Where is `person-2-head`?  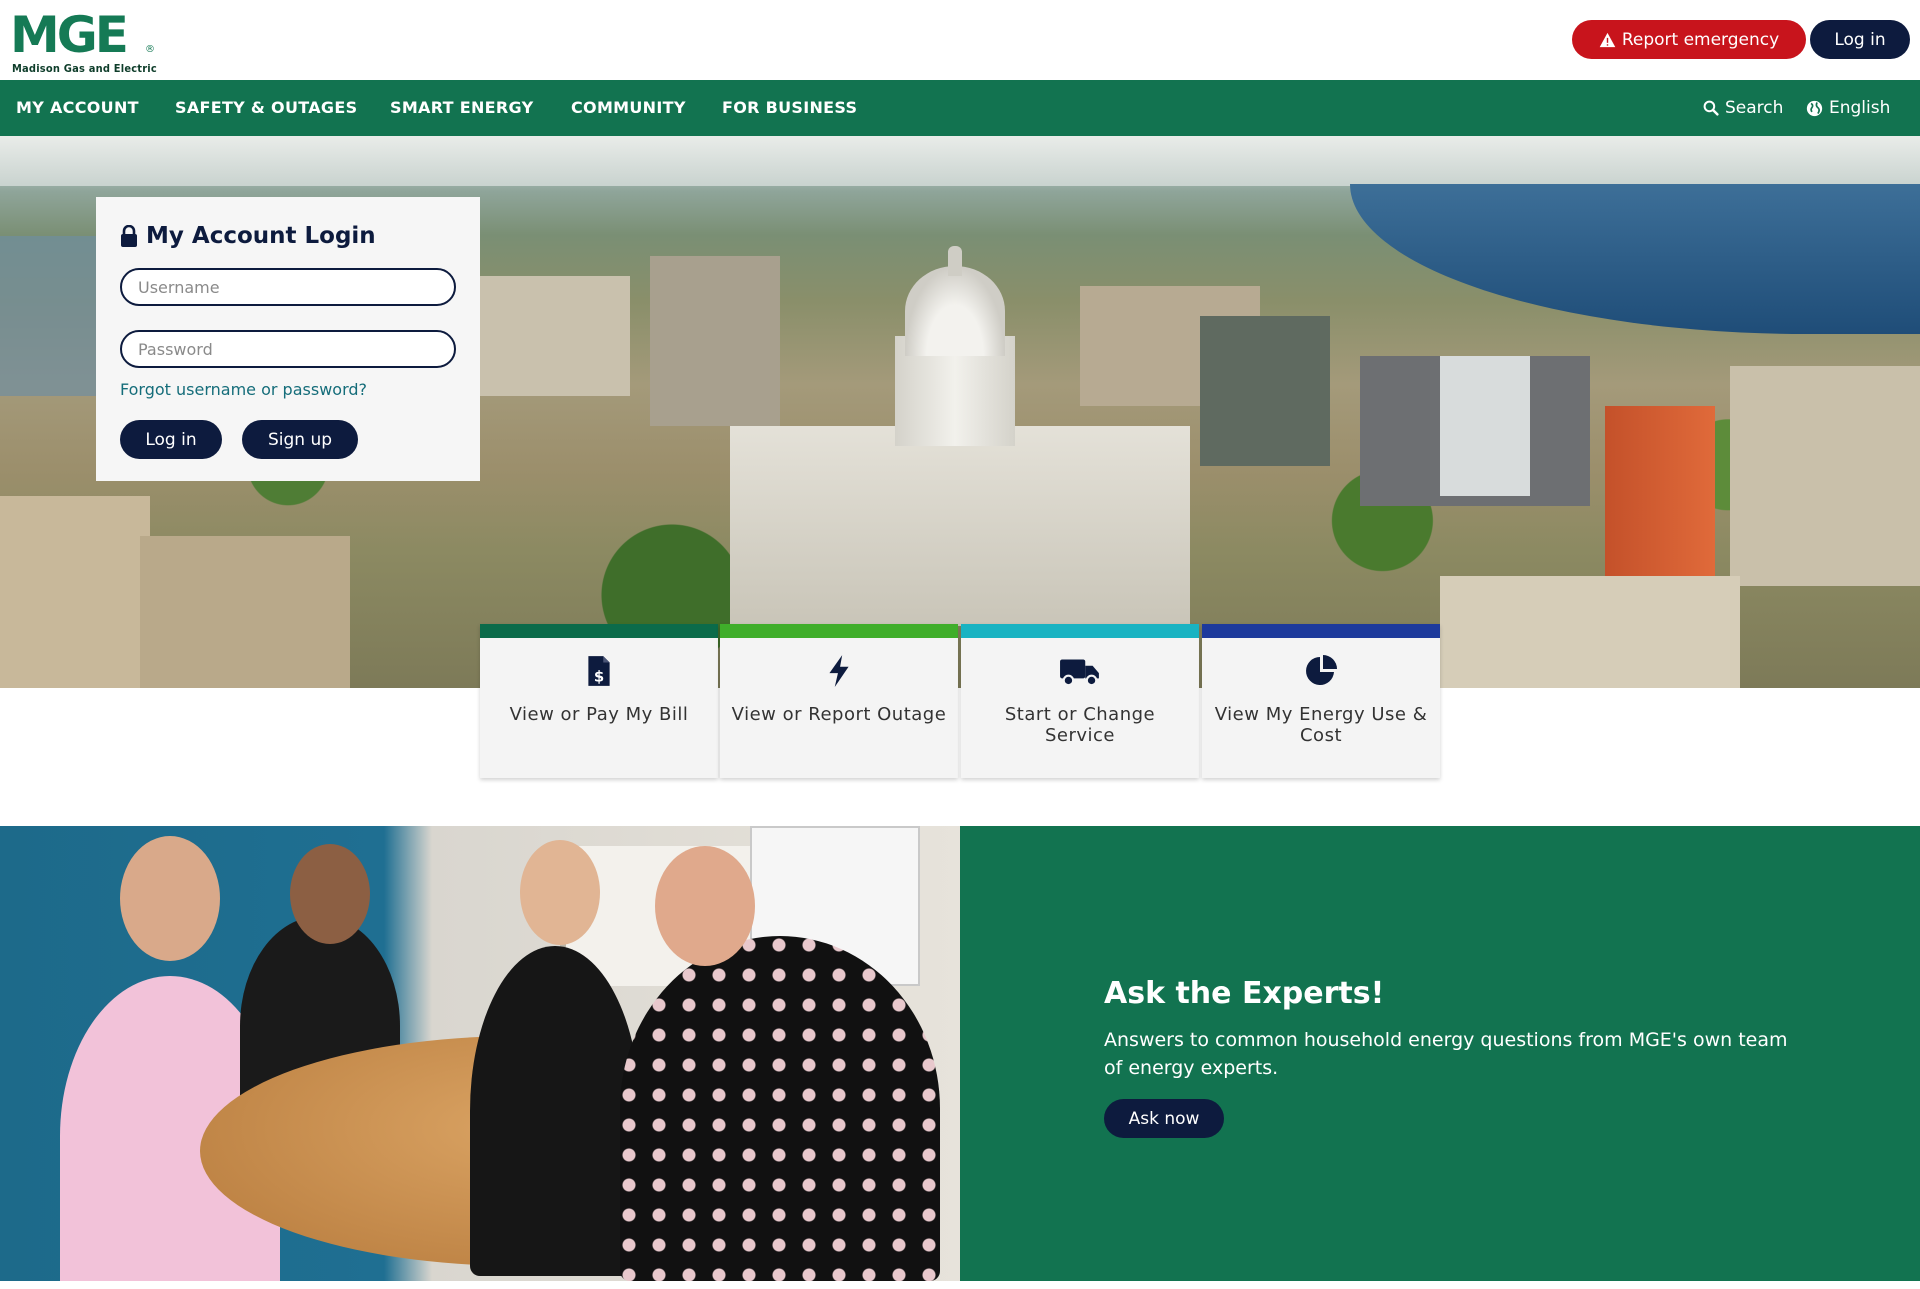 person-2-head is located at coordinates (330, 894).